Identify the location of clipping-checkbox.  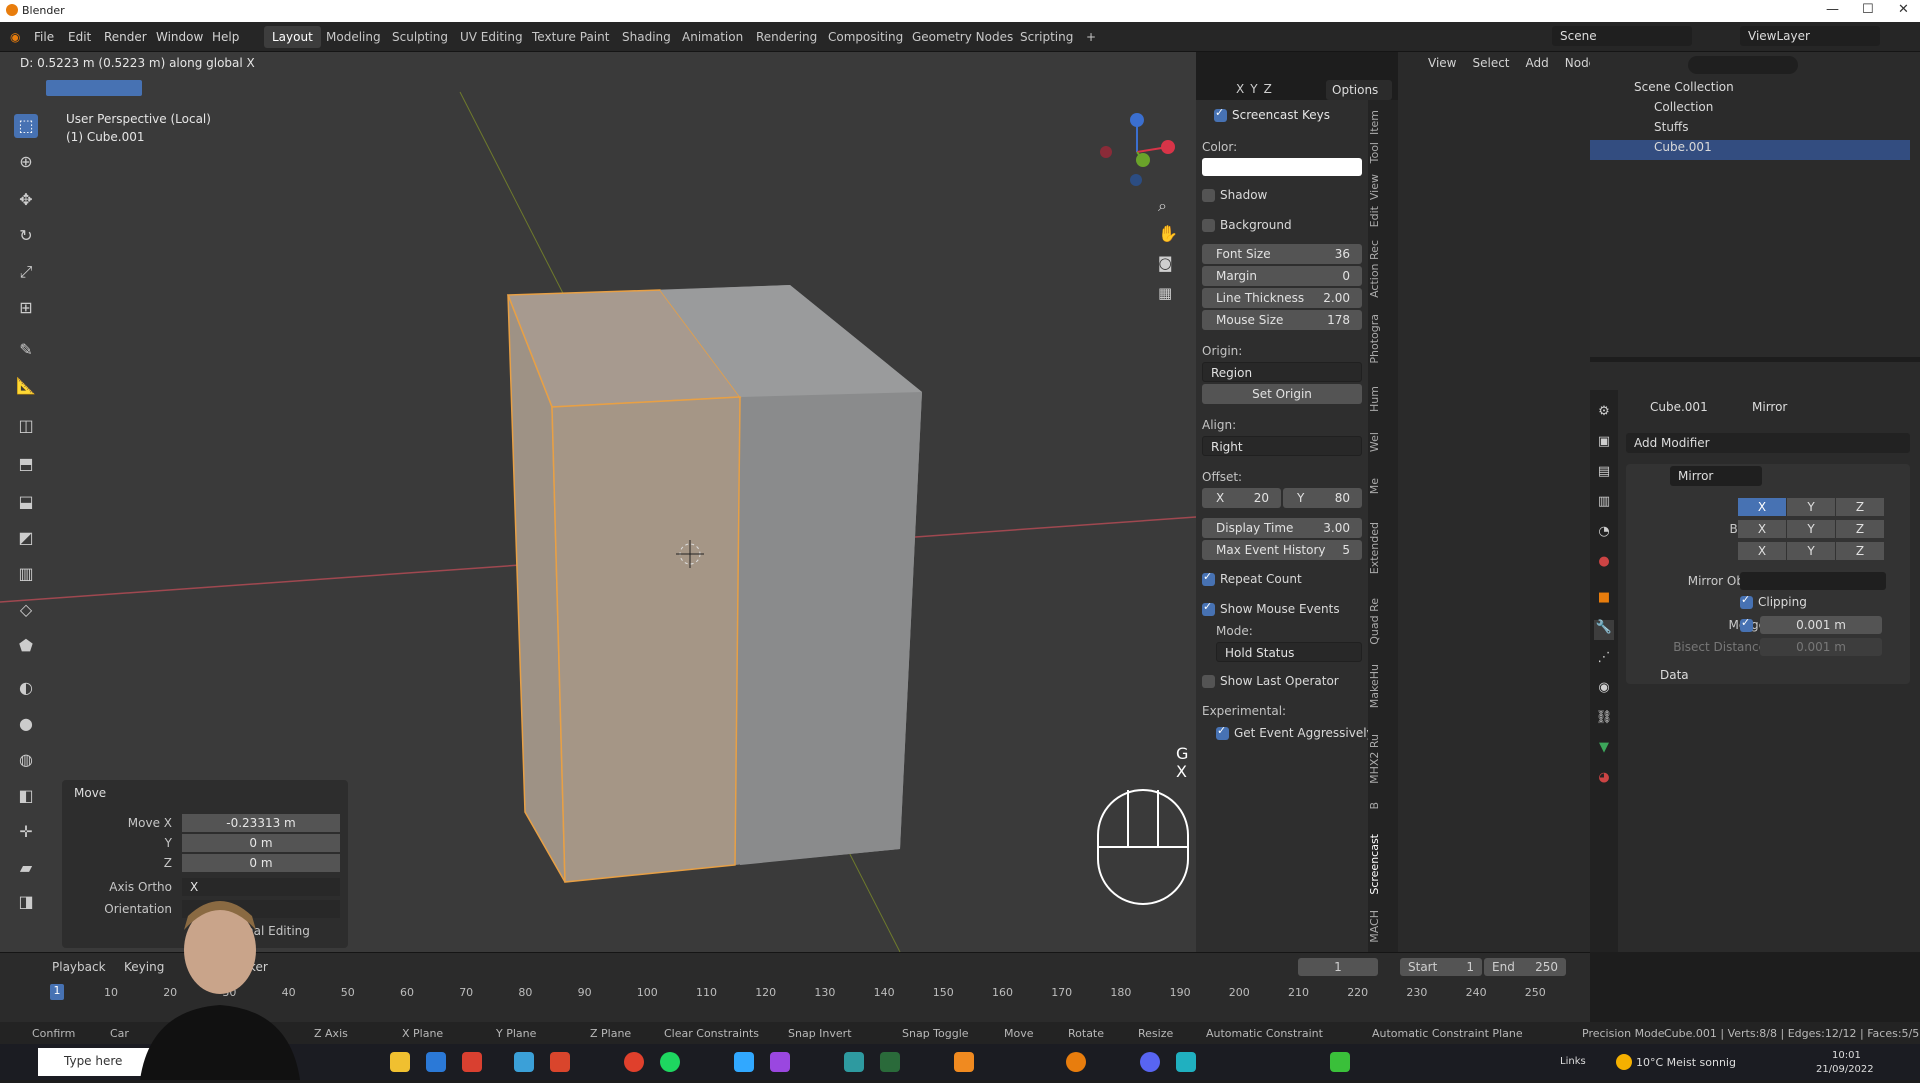
(1746, 601).